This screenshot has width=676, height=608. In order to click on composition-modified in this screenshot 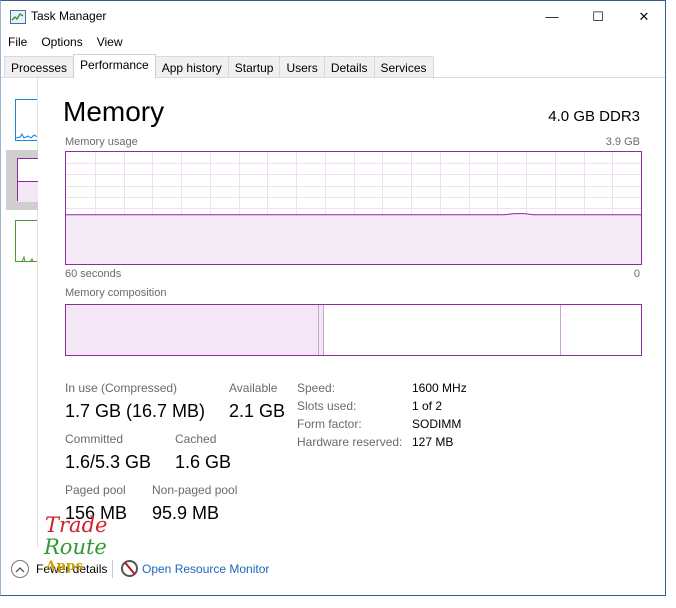, I will do `click(321, 330)`.